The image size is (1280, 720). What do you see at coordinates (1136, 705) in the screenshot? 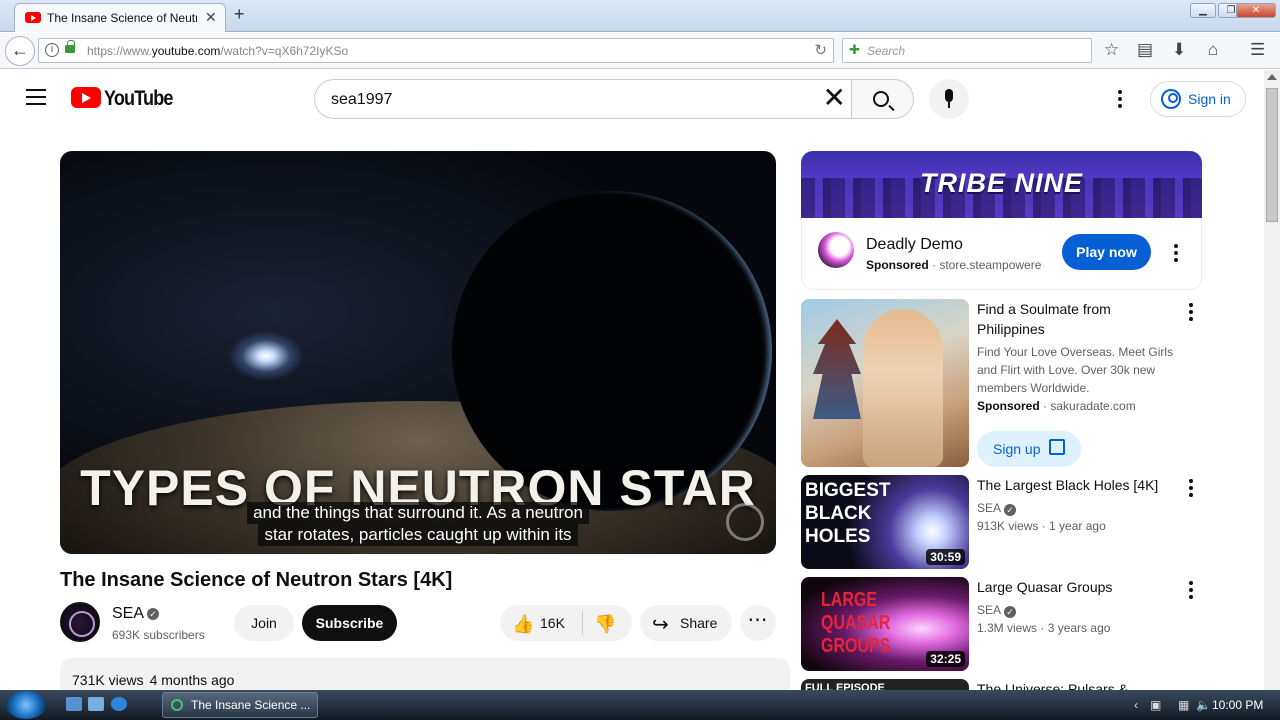
I see `tray-expand-icon: ‹` at bounding box center [1136, 705].